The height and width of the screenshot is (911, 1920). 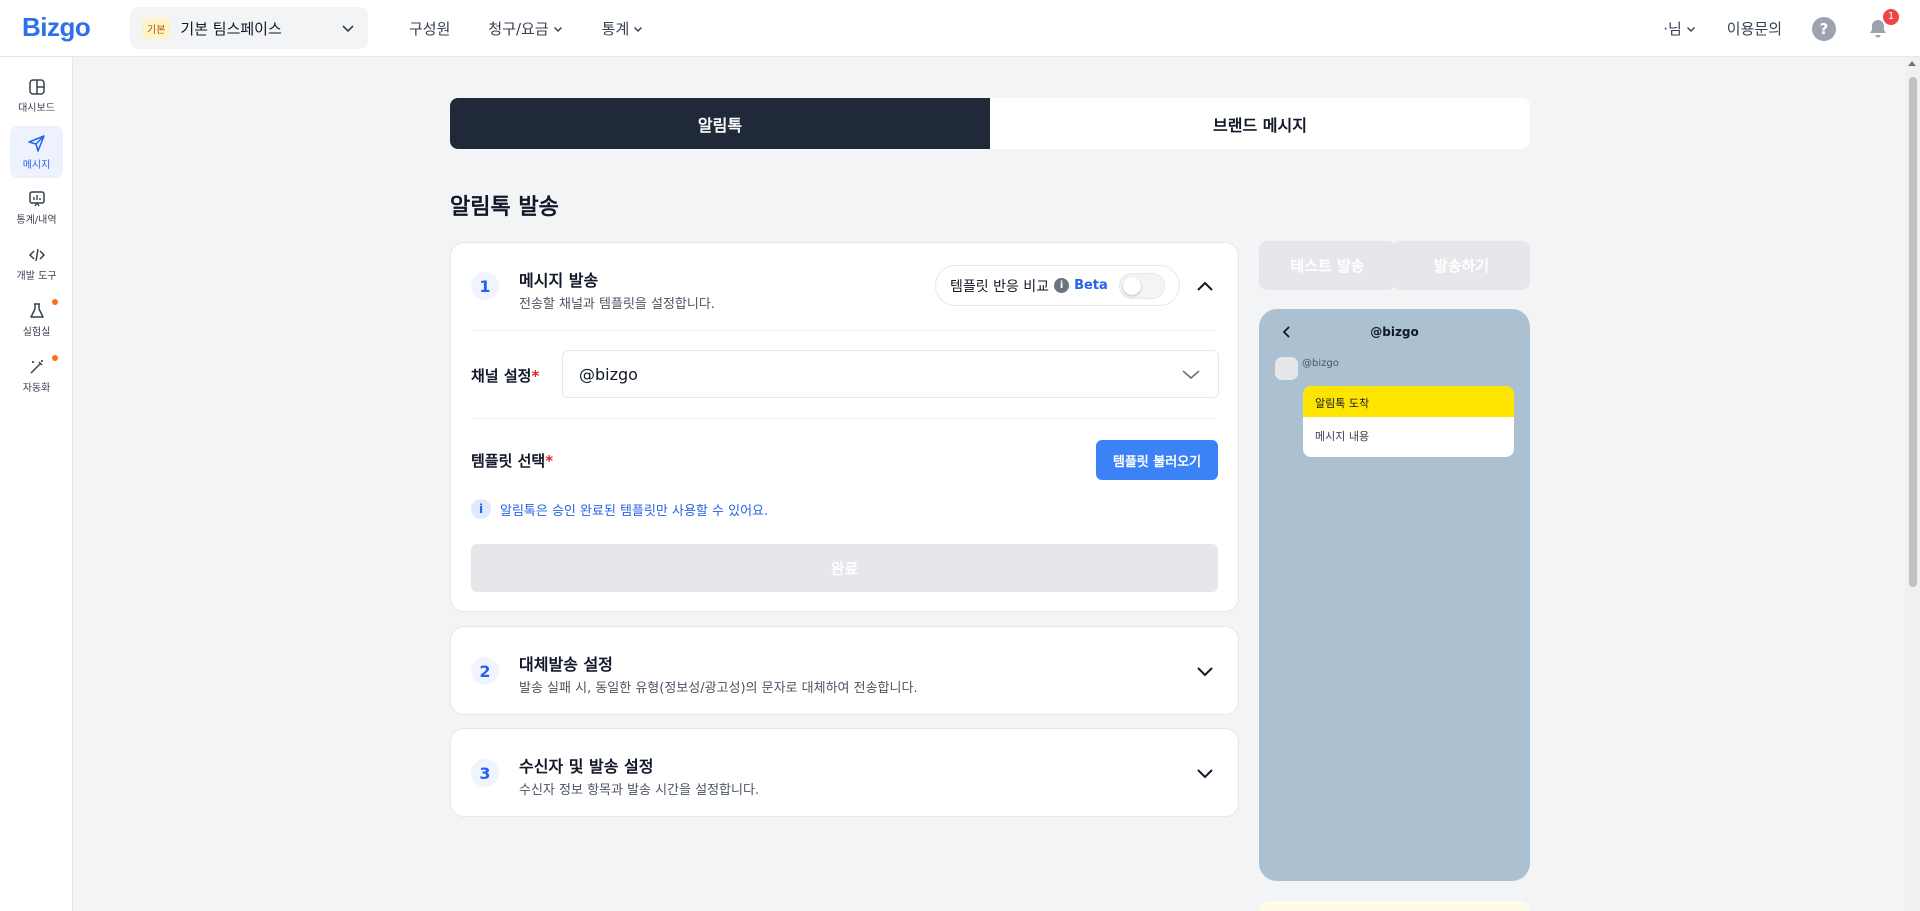 I want to click on section-description: 전송할 채널과 템플릿을 설정합니다., so click(x=617, y=304).